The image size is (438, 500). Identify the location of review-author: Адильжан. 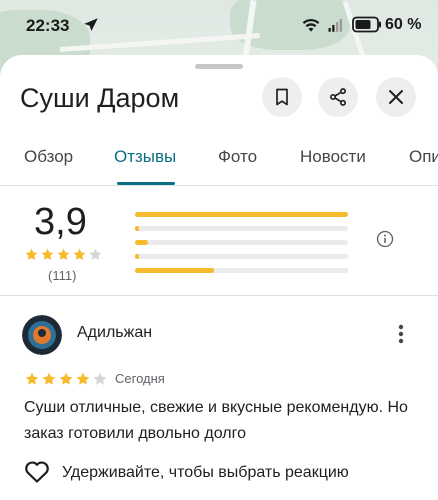
(114, 333).